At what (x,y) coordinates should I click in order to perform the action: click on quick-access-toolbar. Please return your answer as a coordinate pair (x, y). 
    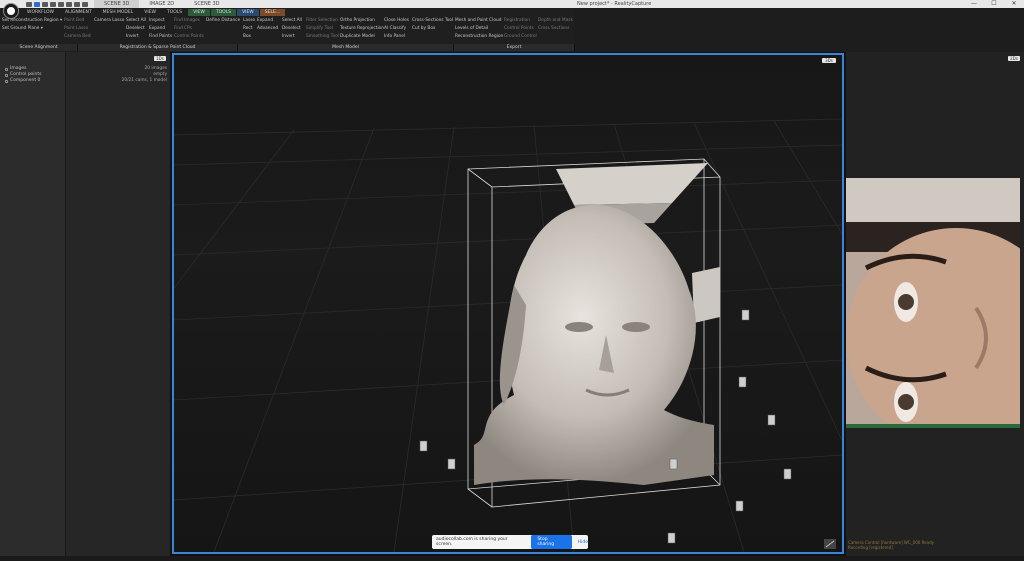
    Looking at the image, I should click on (57, 4).